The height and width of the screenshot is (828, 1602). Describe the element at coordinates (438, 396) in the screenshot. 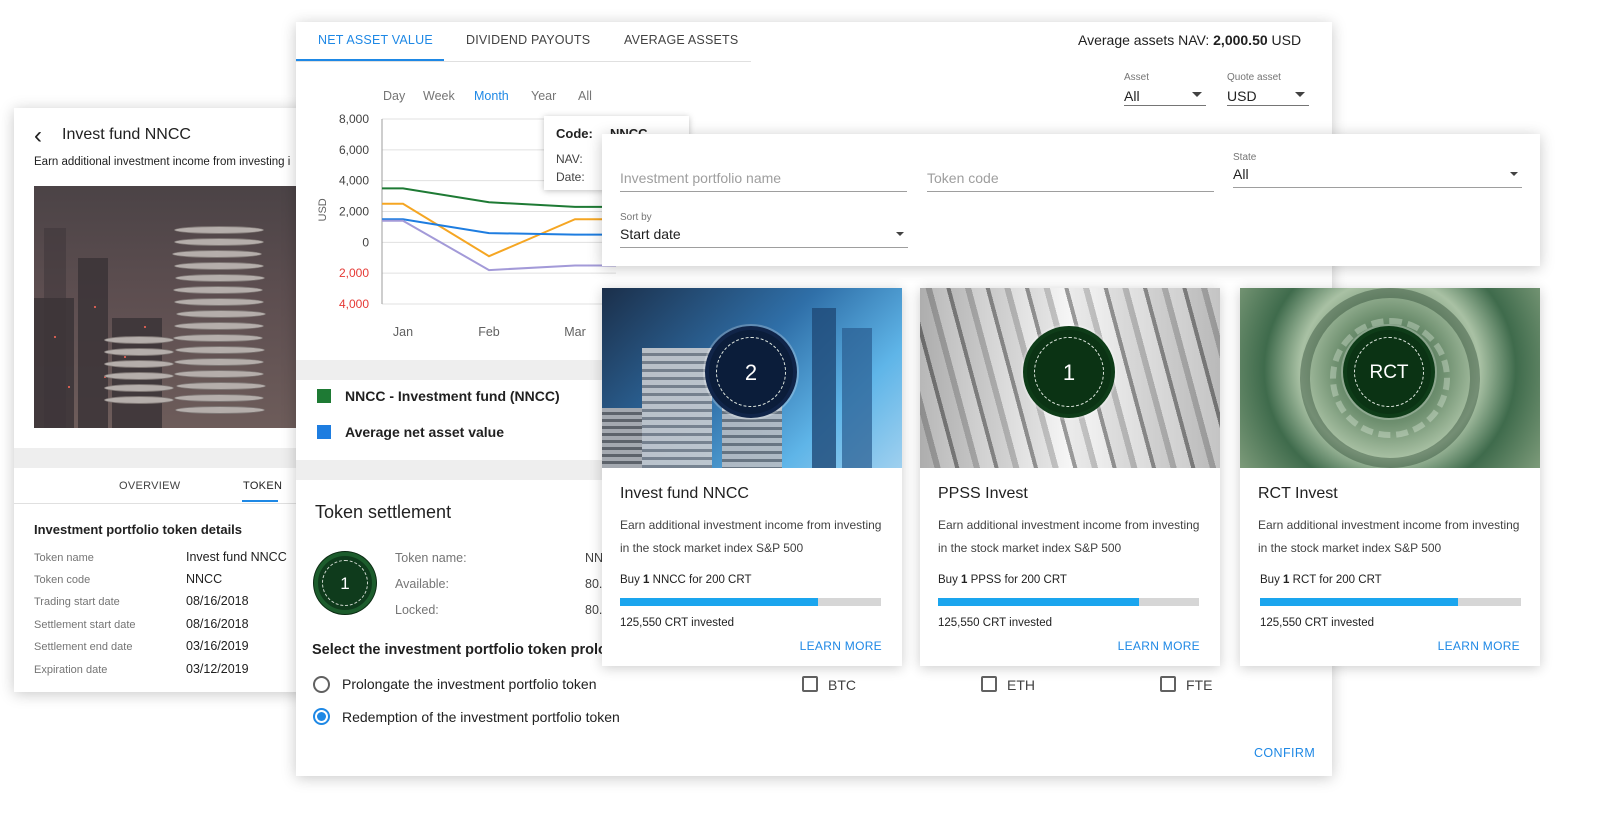

I see `legend-item-nncc: NNCC - Investment fund (NNCC)` at that location.